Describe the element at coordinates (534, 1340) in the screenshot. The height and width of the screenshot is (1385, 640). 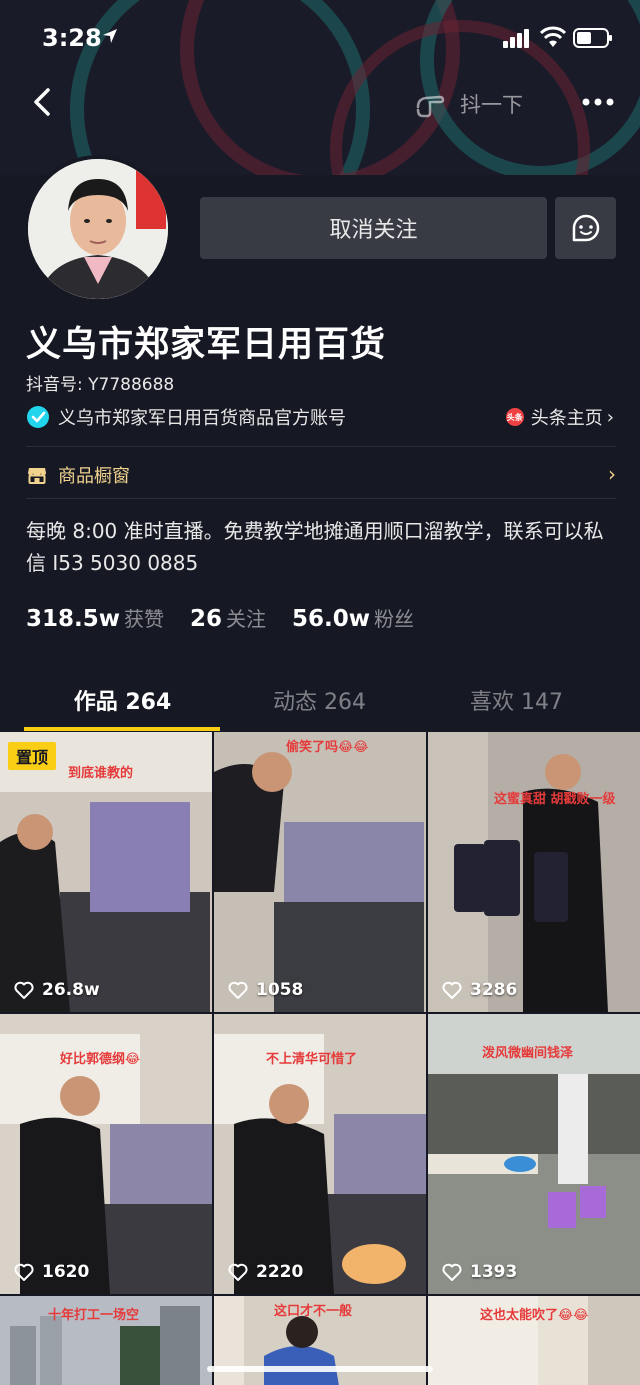
I see `video-thumbnail: 这也太能吹了😂😂` at that location.